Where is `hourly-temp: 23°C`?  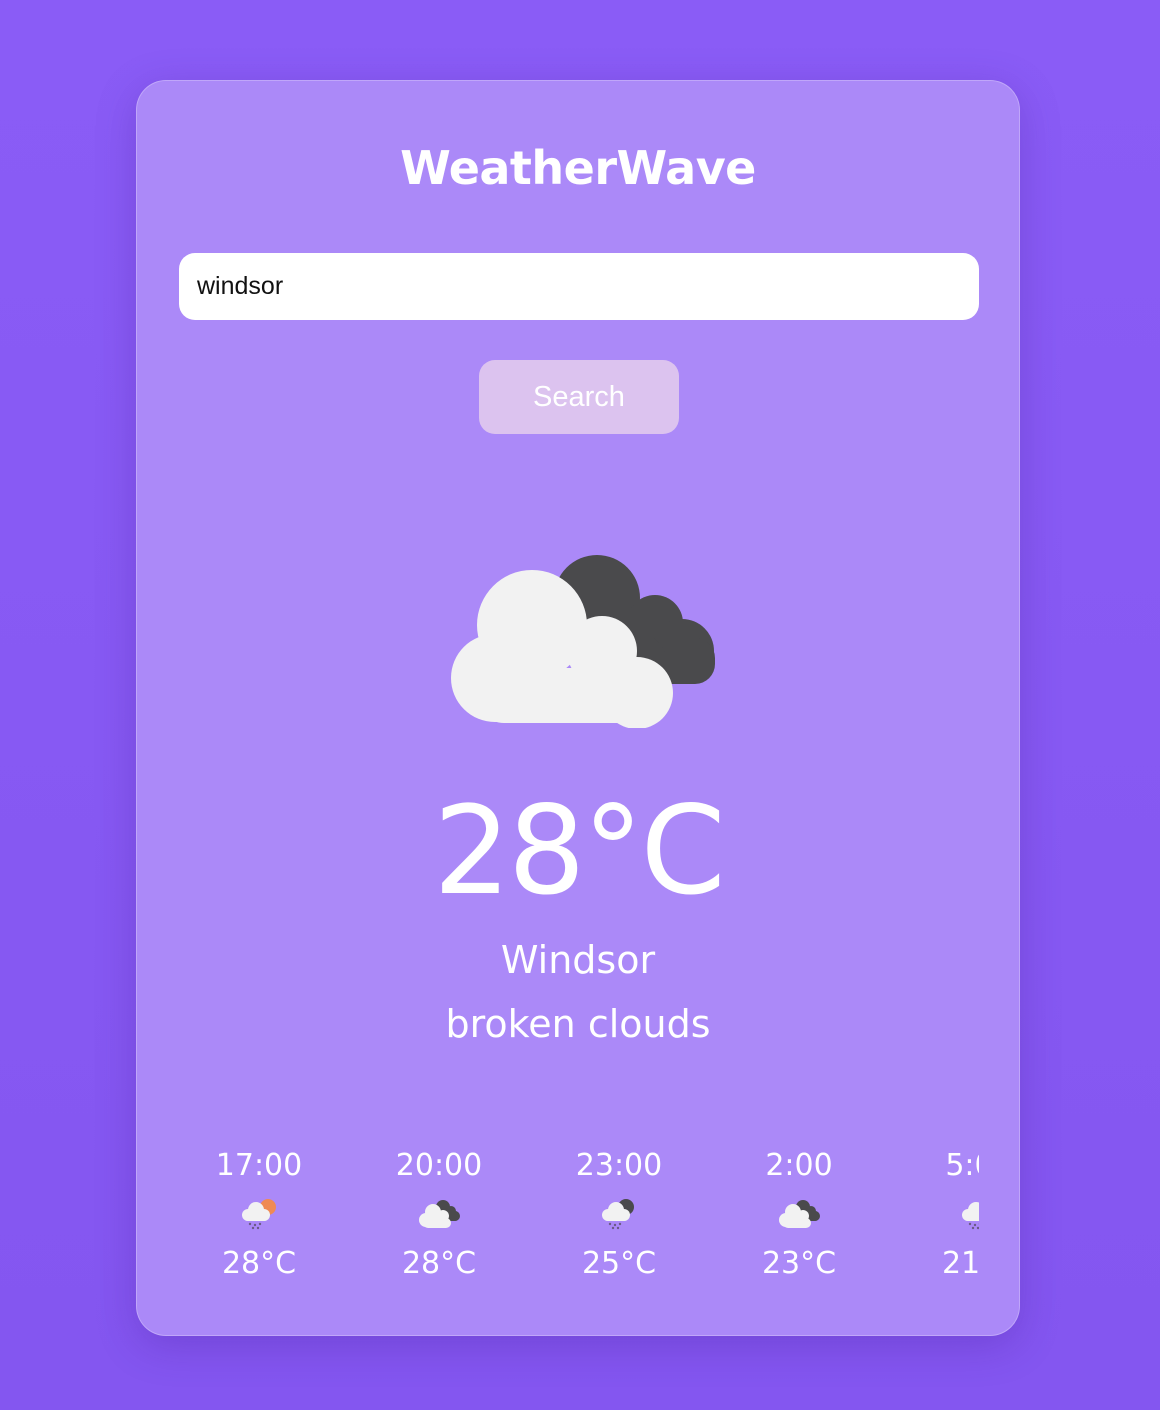
hourly-temp: 23°C is located at coordinates (799, 1263).